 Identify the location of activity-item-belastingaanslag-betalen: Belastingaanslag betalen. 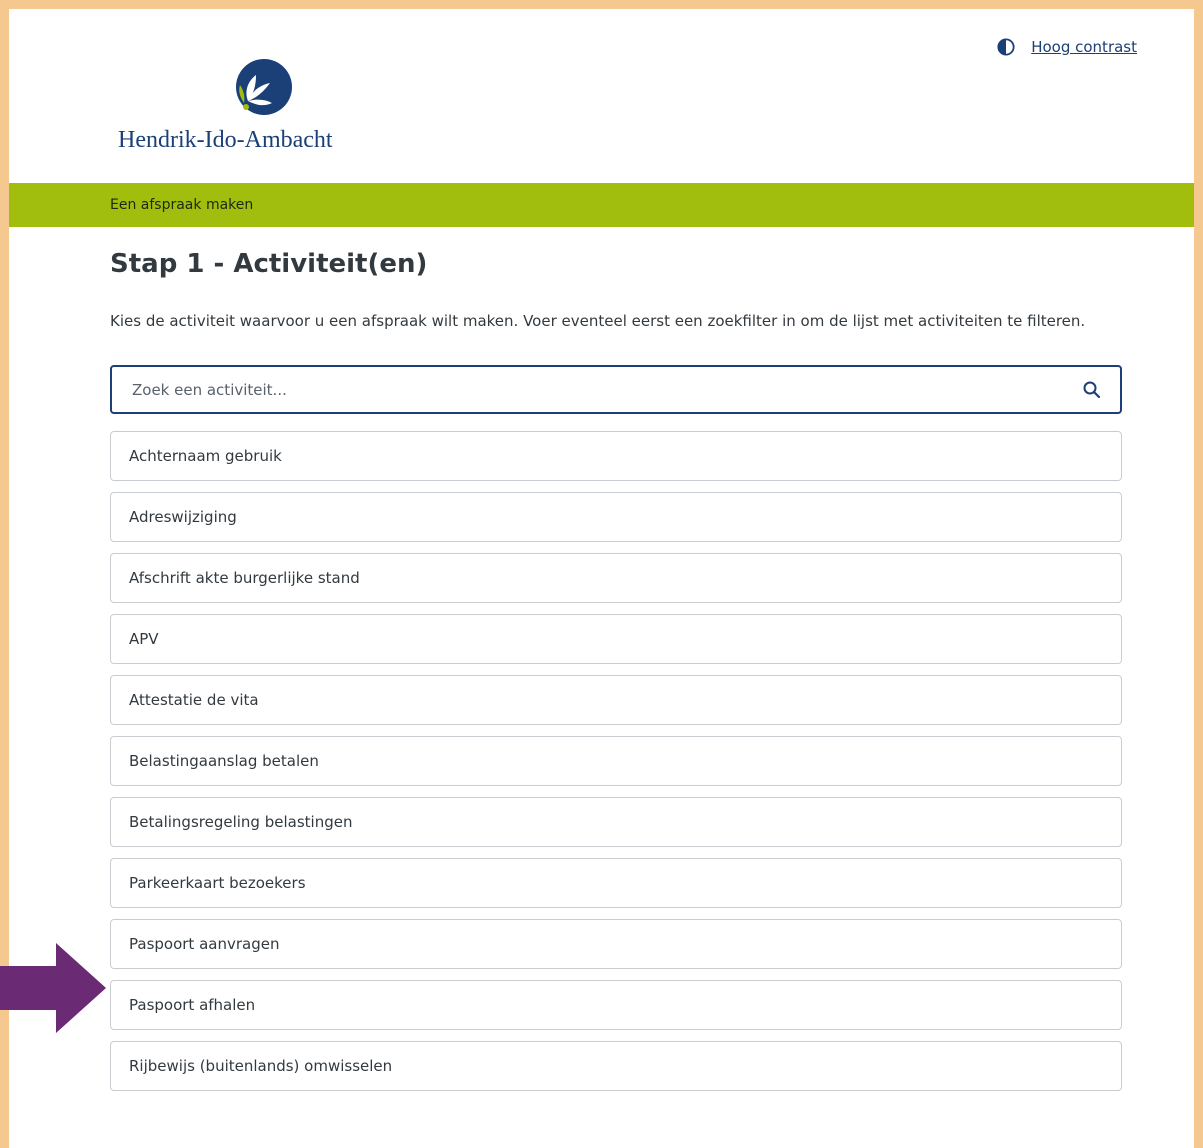
(616, 761).